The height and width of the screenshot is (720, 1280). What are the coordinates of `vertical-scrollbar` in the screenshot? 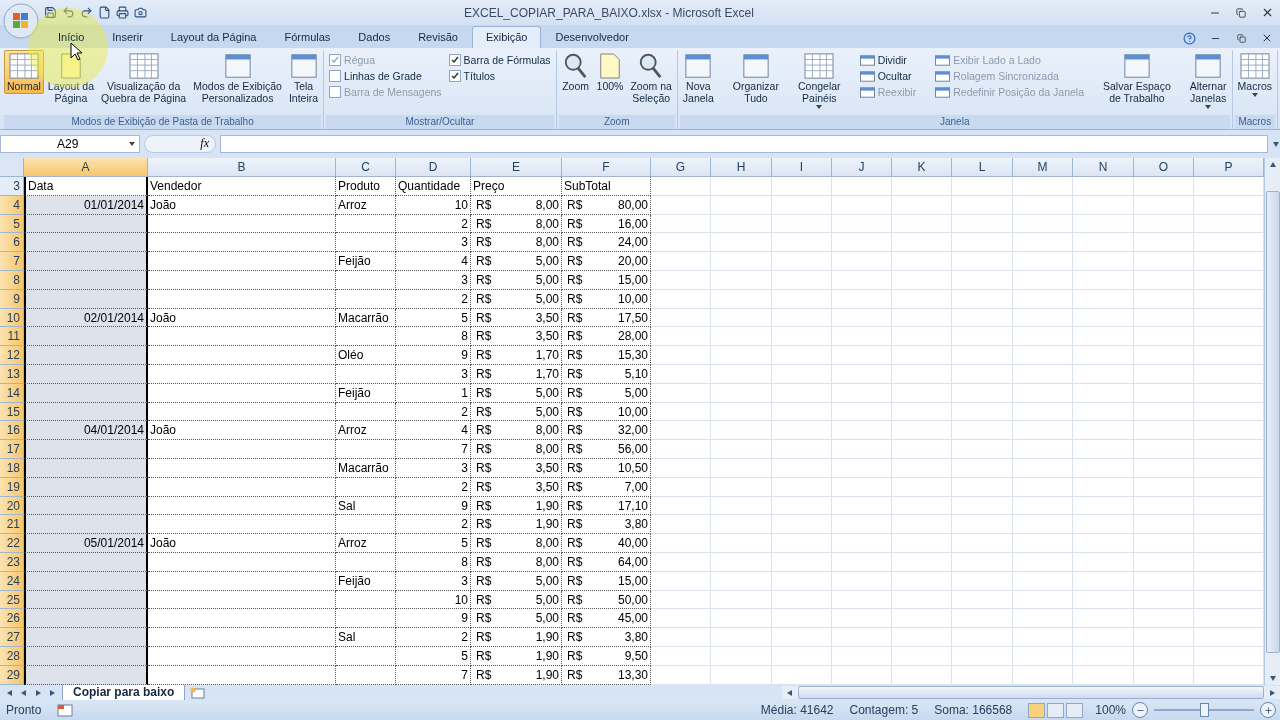 It's located at (1272, 421).